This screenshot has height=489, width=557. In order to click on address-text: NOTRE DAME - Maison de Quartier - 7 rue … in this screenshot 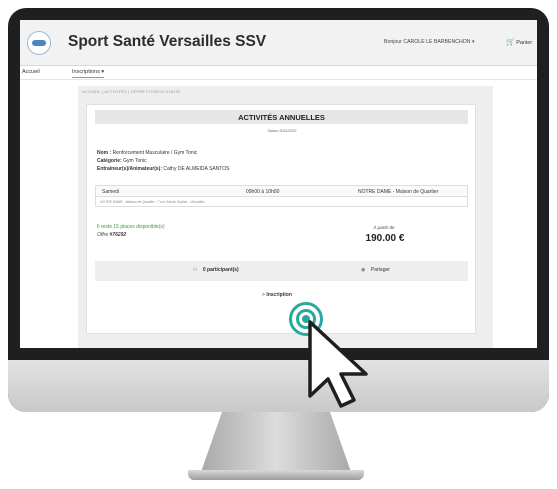, I will do `click(152, 202)`.